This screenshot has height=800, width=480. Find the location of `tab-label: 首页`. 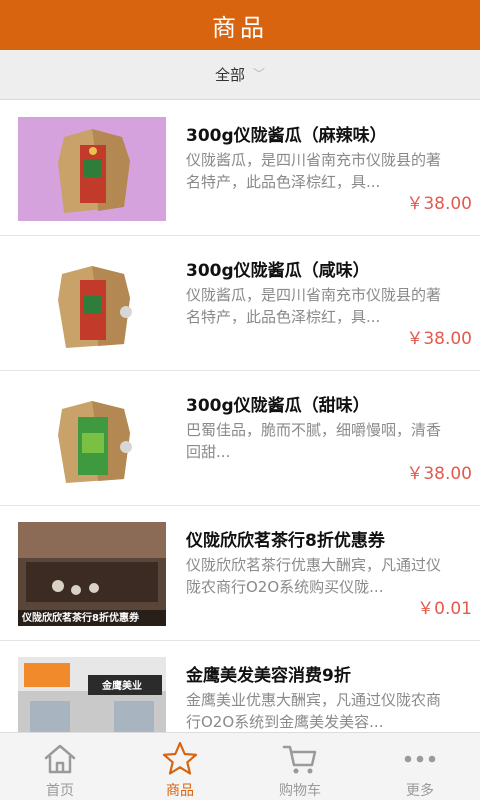

tab-label: 首页 is located at coordinates (60, 791).